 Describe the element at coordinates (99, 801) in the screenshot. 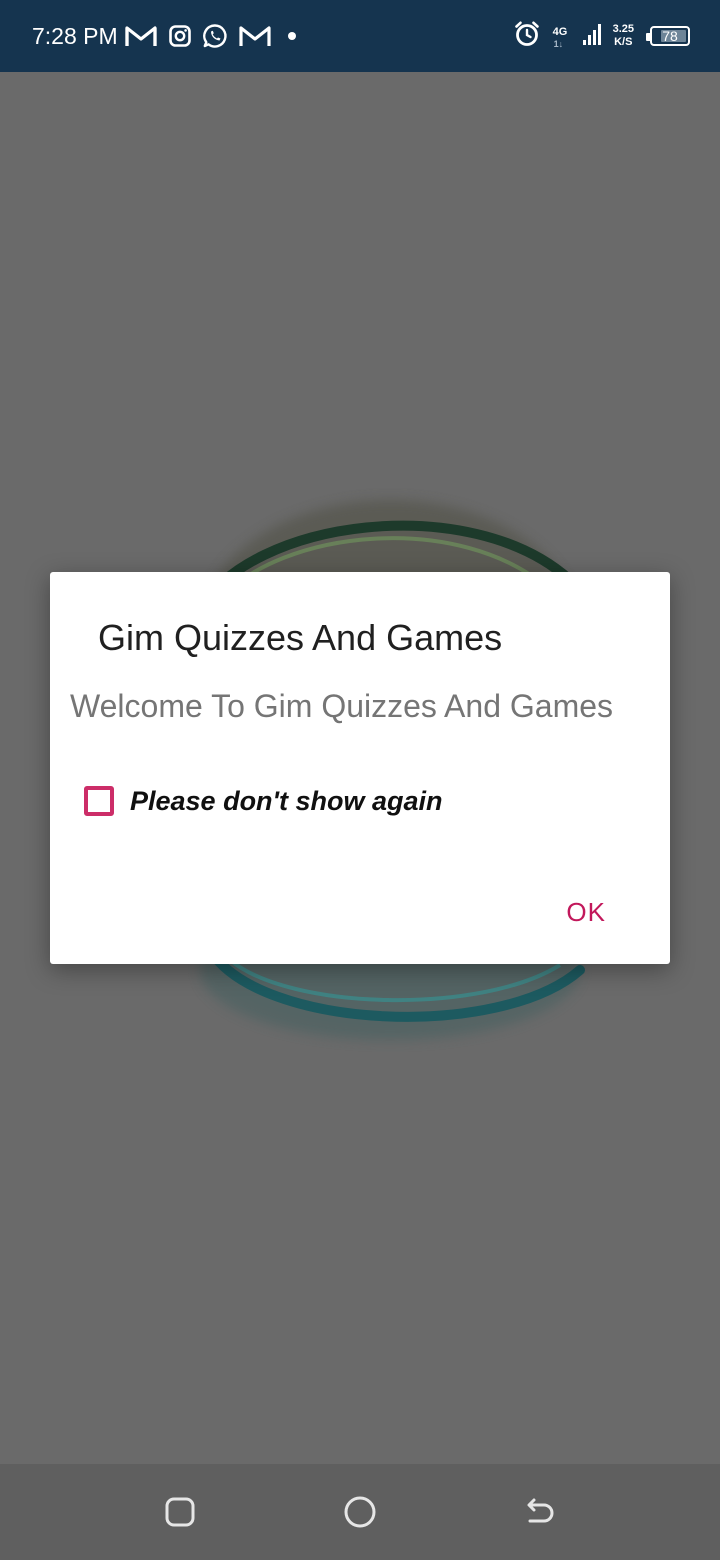

I see `dont-show-again-checkbox` at that location.